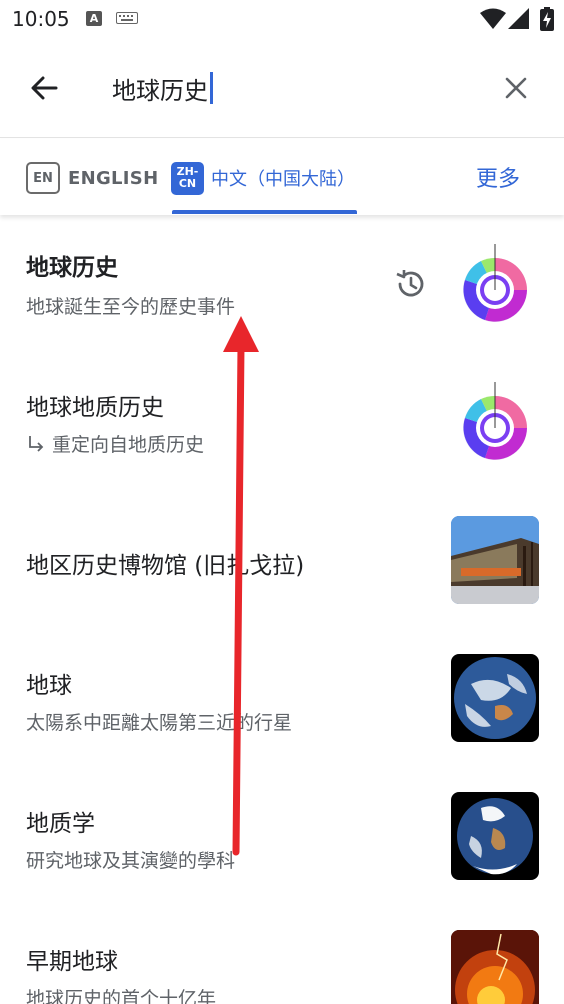 The height and width of the screenshot is (1004, 564). What do you see at coordinates (282, 423) in the screenshot?
I see `list-item: 地球地质历史 重定向自地质历史` at bounding box center [282, 423].